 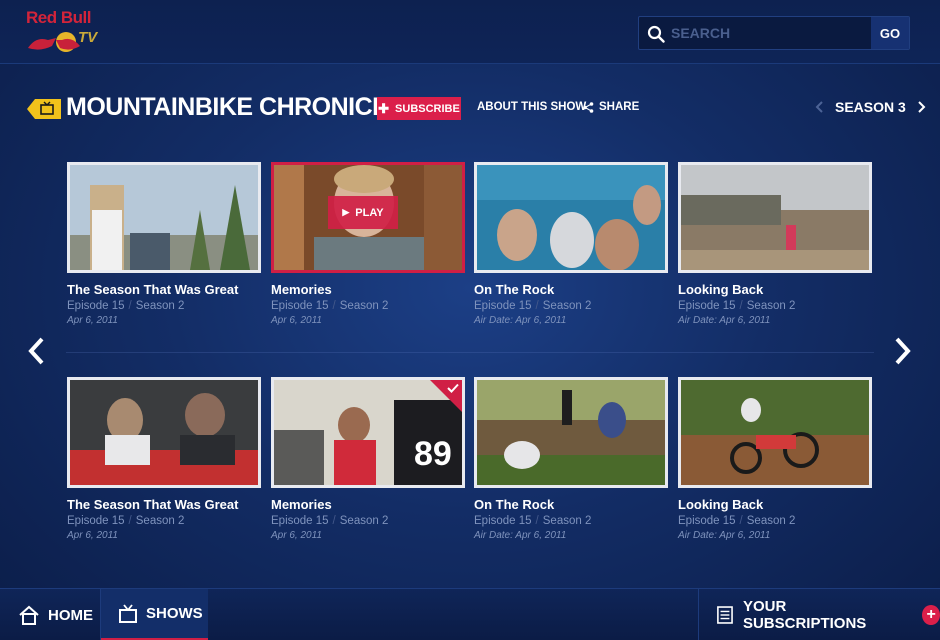 I want to click on play-button: ▶ PLAY, so click(x=363, y=212).